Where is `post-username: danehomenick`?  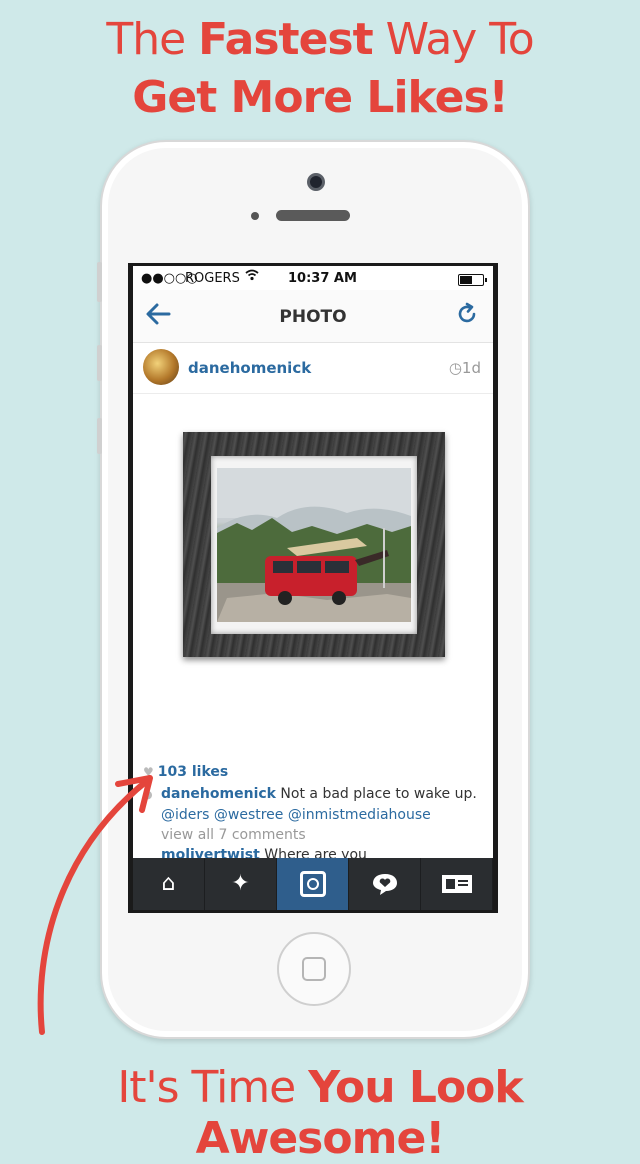
post-username: danehomenick is located at coordinates (249, 368).